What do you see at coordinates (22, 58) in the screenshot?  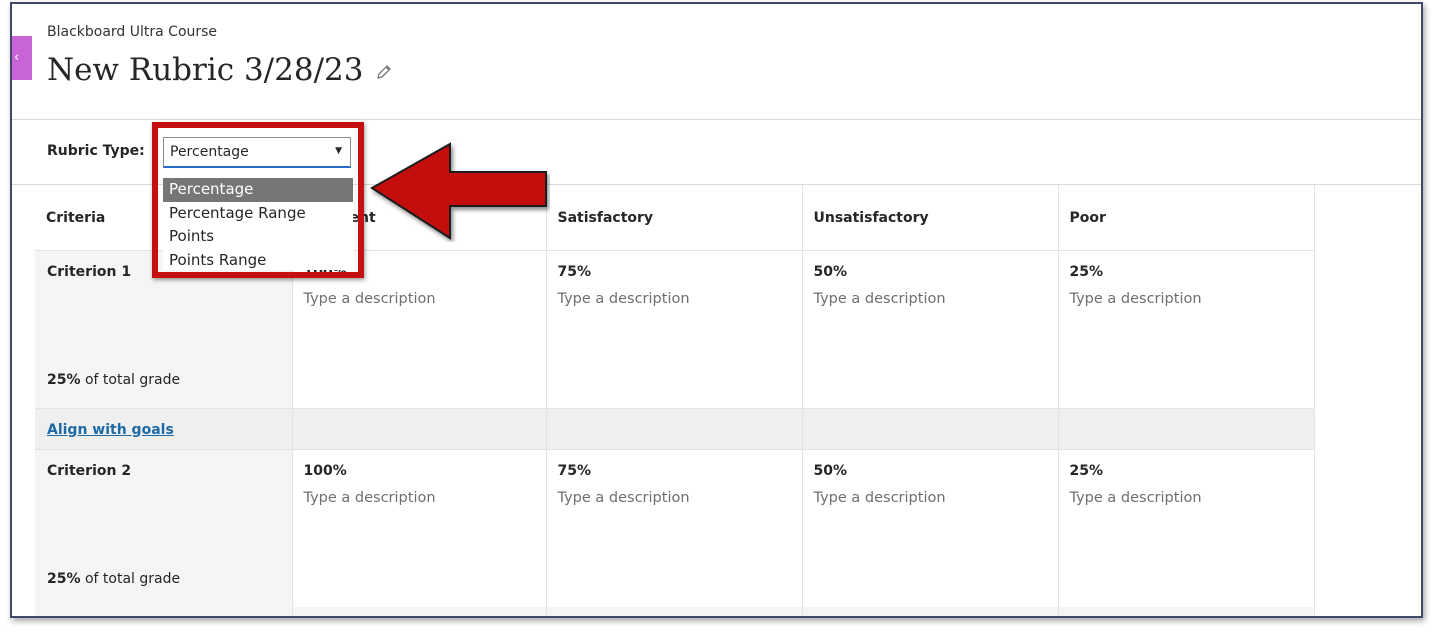 I see `back-tab-button: ‹` at bounding box center [22, 58].